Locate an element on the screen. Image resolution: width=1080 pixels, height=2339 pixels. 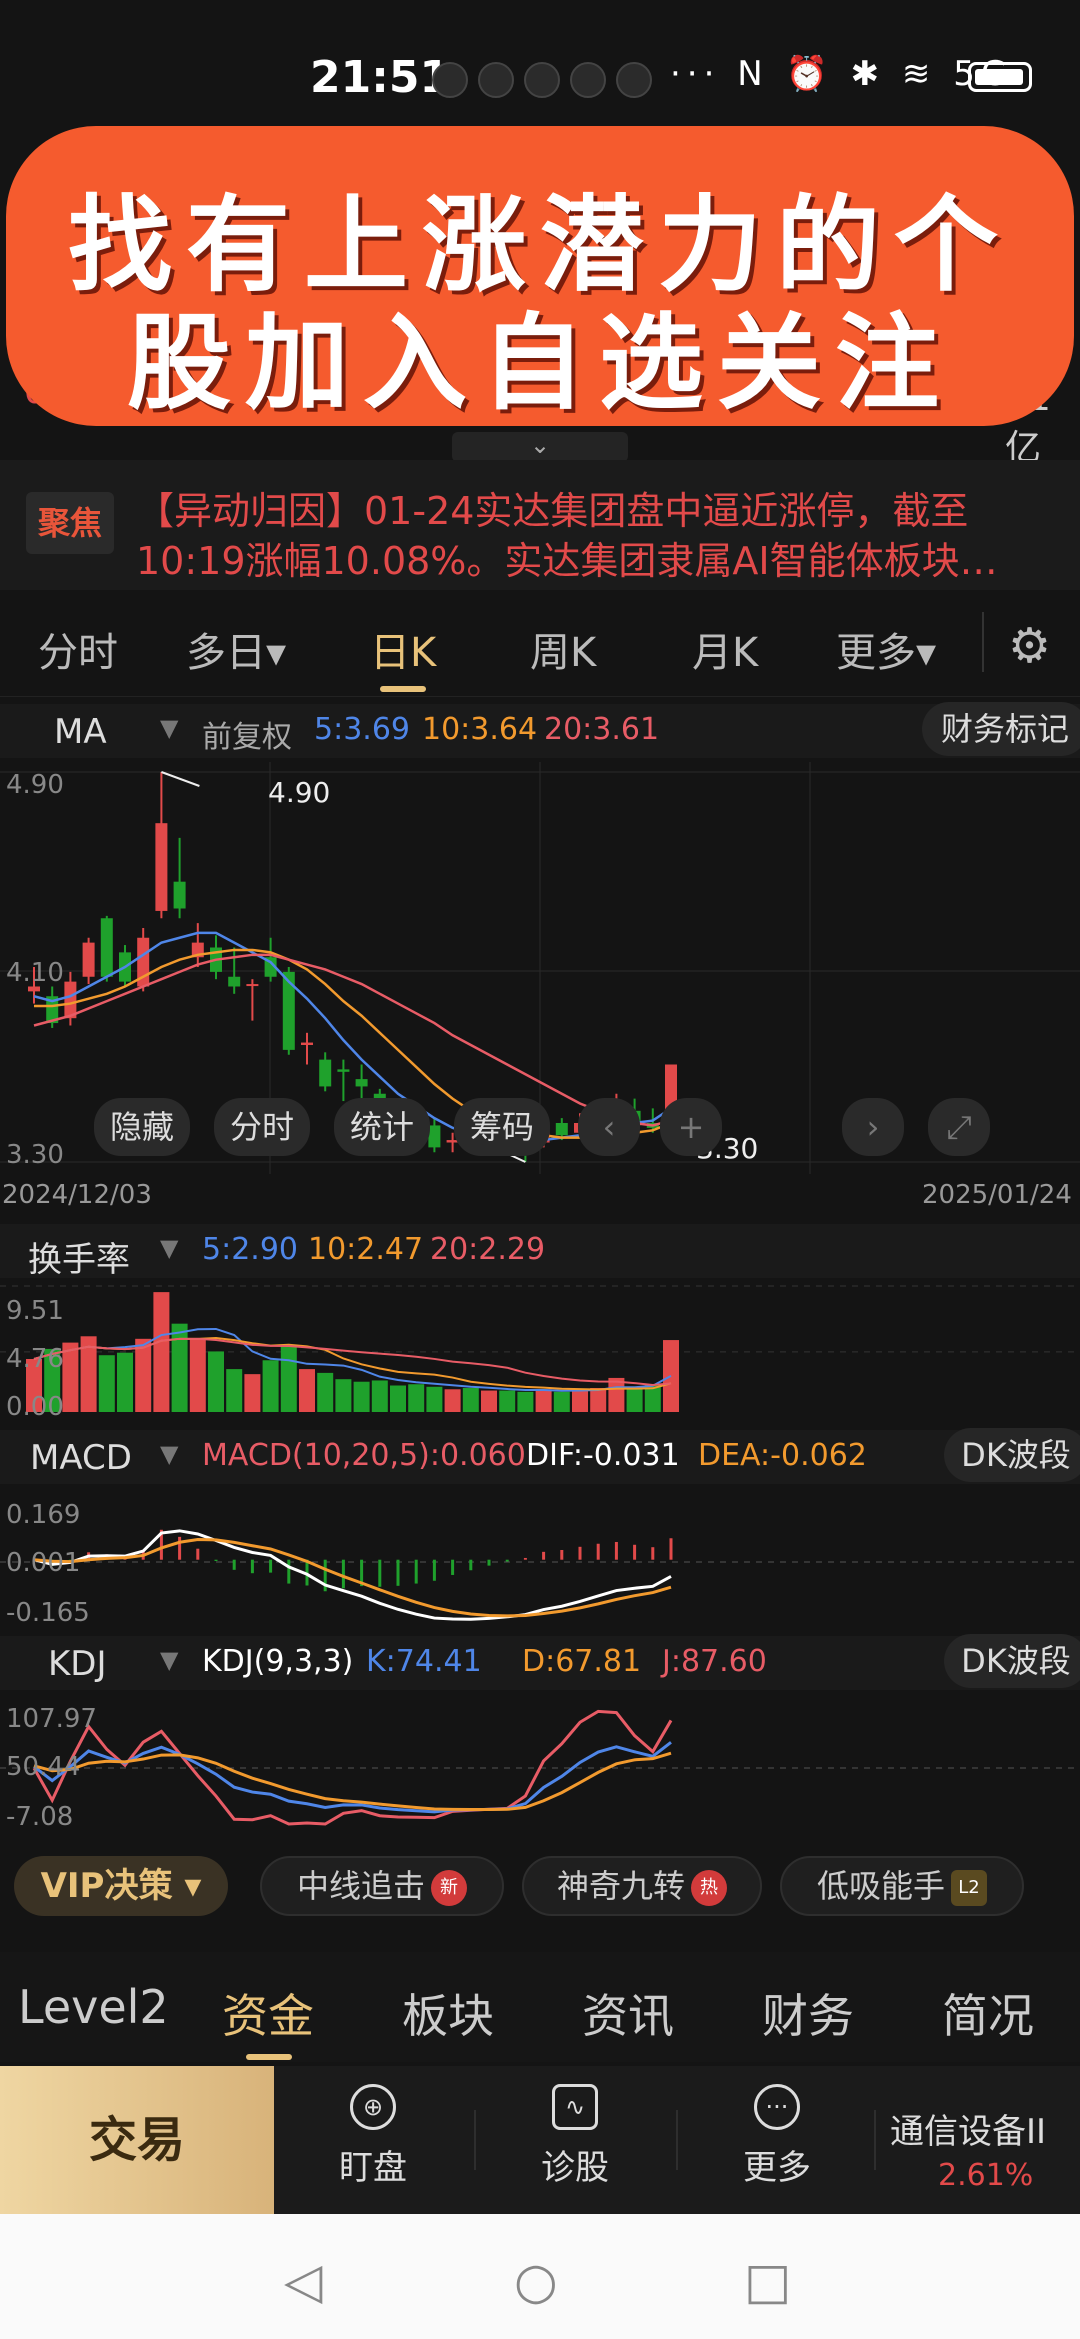
kdj-k: K:74.41 is located at coordinates (424, 1661).